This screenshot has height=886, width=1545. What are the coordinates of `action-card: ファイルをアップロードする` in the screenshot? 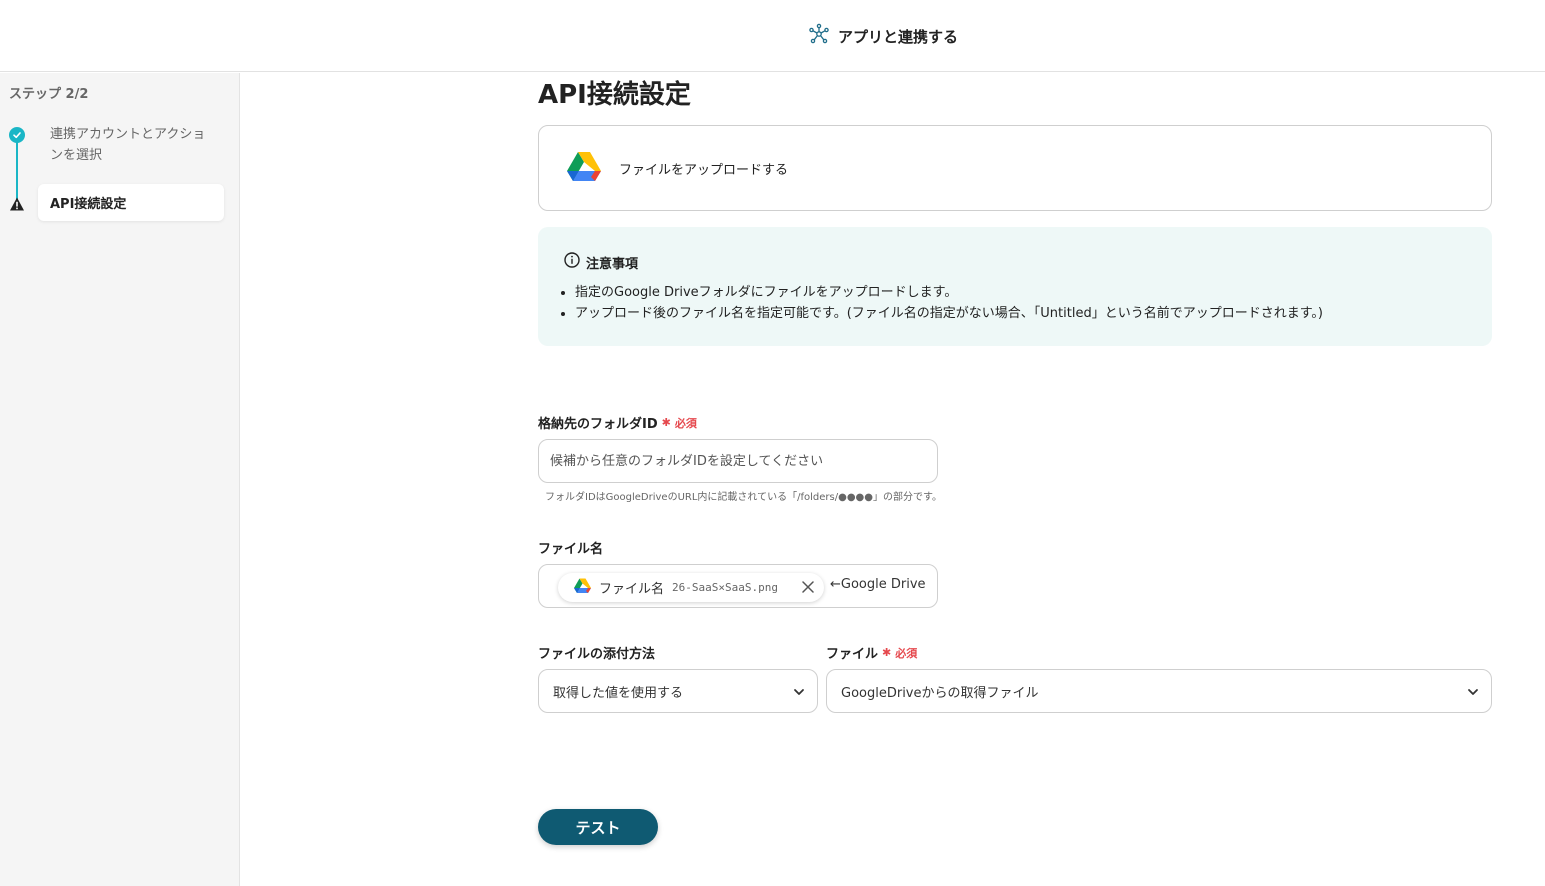 It's located at (1015, 168).